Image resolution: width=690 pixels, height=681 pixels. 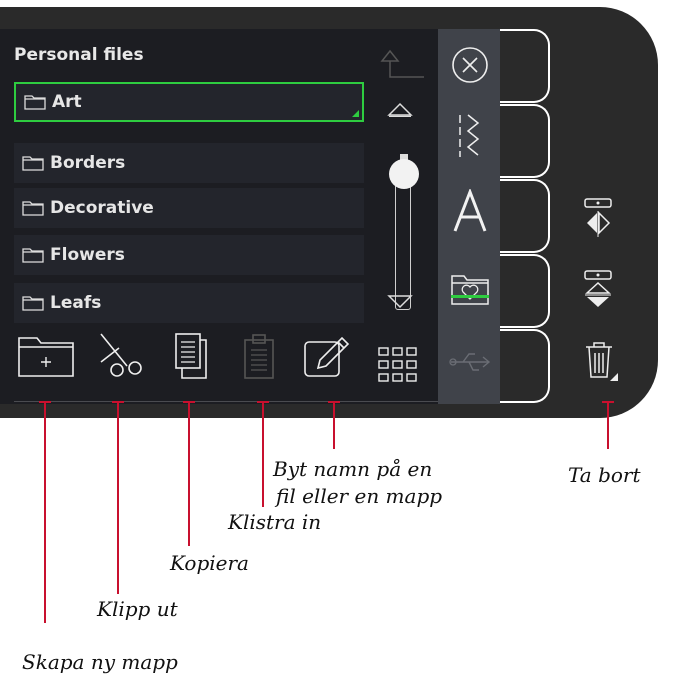 I want to click on scrollbar-track, so click(x=403, y=241).